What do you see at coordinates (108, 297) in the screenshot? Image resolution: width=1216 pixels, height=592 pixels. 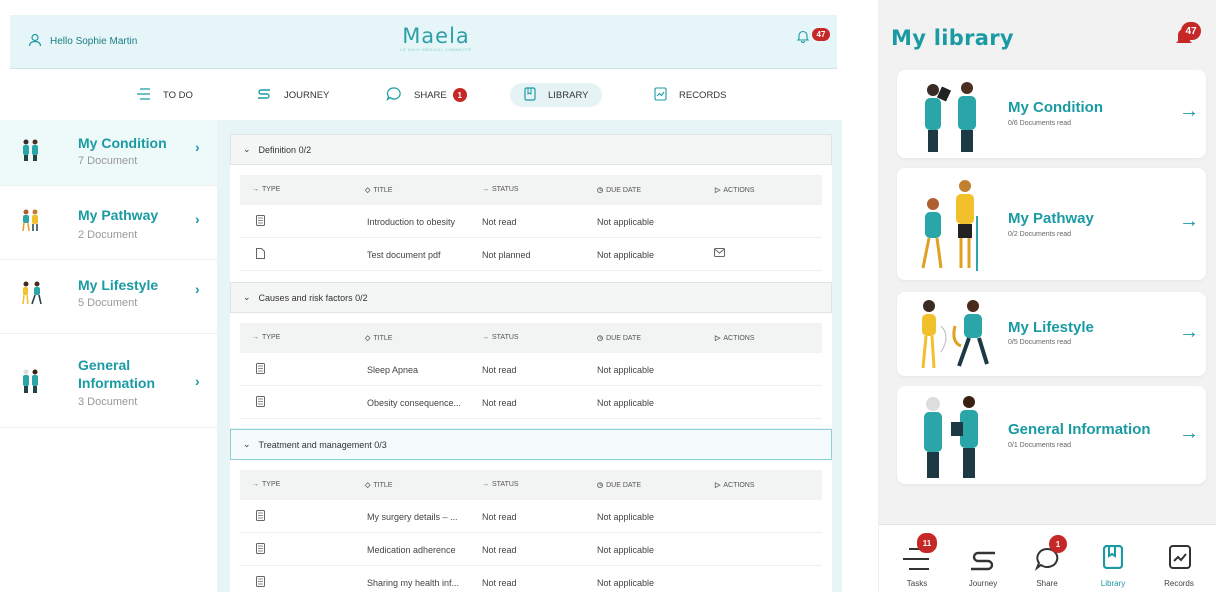 I see `sidebar-item-my-lifestyle: My Lifestyle 5 Document ›` at bounding box center [108, 297].